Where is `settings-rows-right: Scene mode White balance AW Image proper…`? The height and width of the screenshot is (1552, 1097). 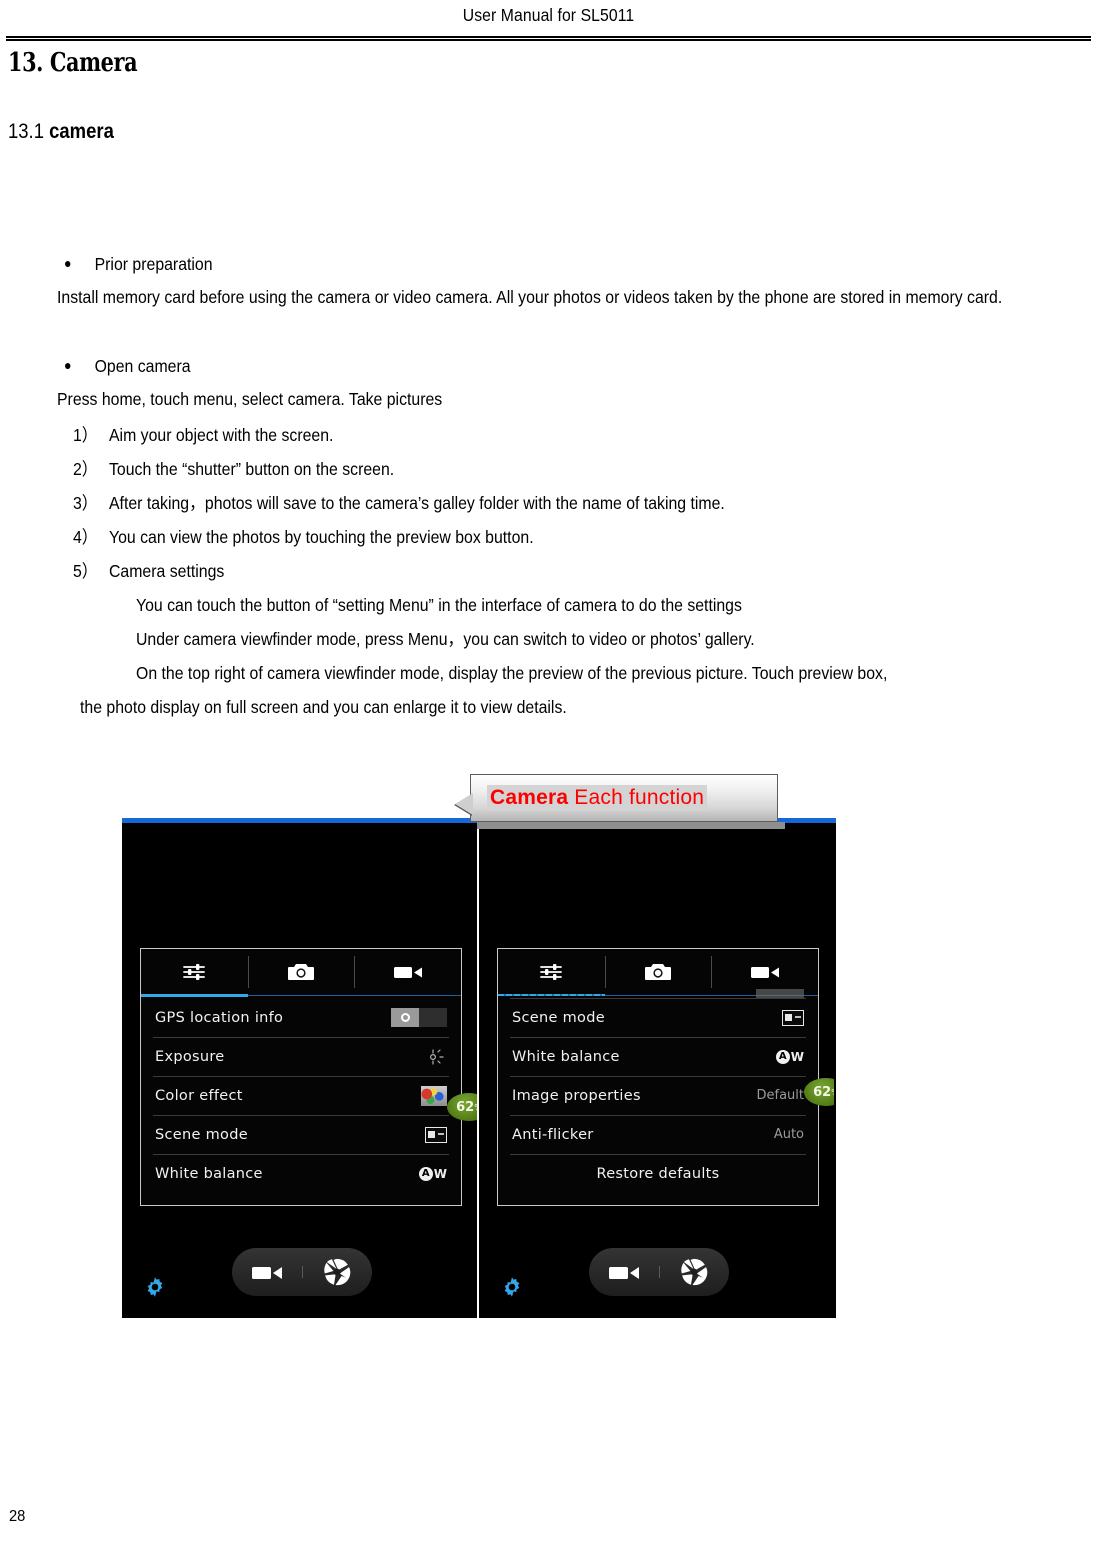 settings-rows-right: Scene mode White balance AW Image proper… is located at coordinates (658, 1095).